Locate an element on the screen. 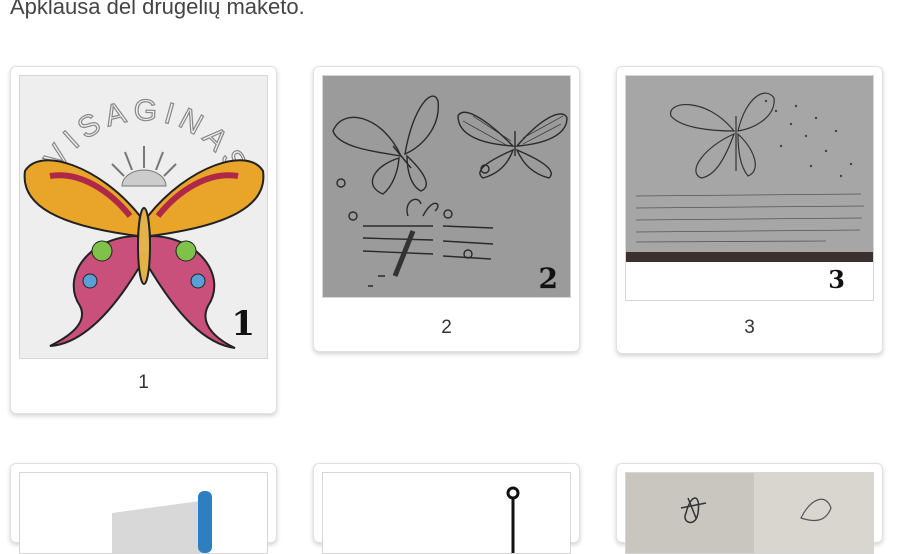  page-title: Apklausa dėl drugelių maketo. is located at coordinates (157, 9).